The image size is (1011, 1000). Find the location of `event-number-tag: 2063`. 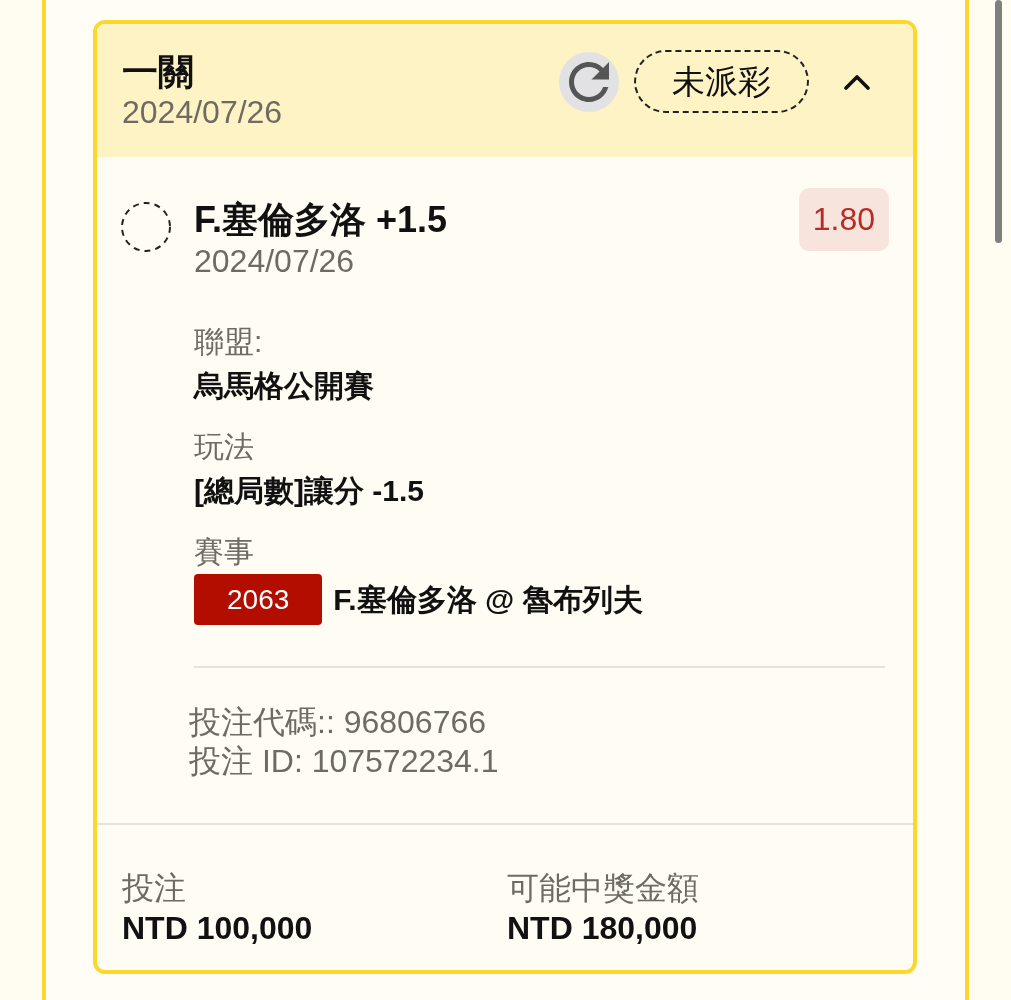

event-number-tag: 2063 is located at coordinates (258, 599).